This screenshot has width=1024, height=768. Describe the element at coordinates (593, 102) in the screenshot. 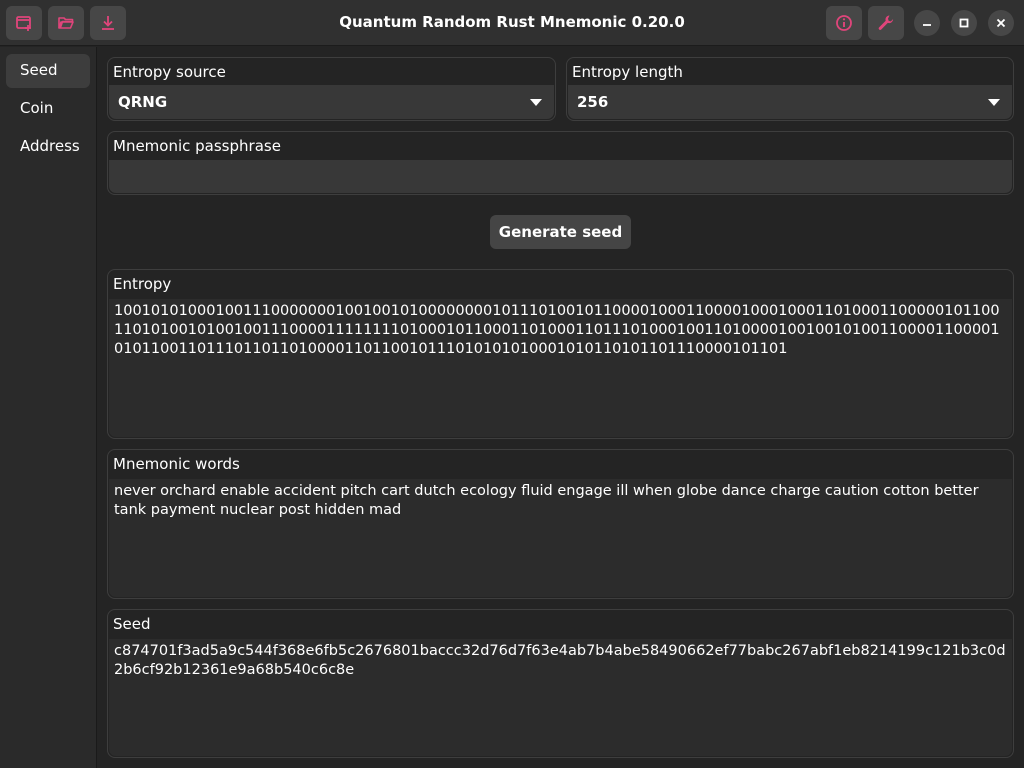

I see `entropy-length-value: 256` at that location.